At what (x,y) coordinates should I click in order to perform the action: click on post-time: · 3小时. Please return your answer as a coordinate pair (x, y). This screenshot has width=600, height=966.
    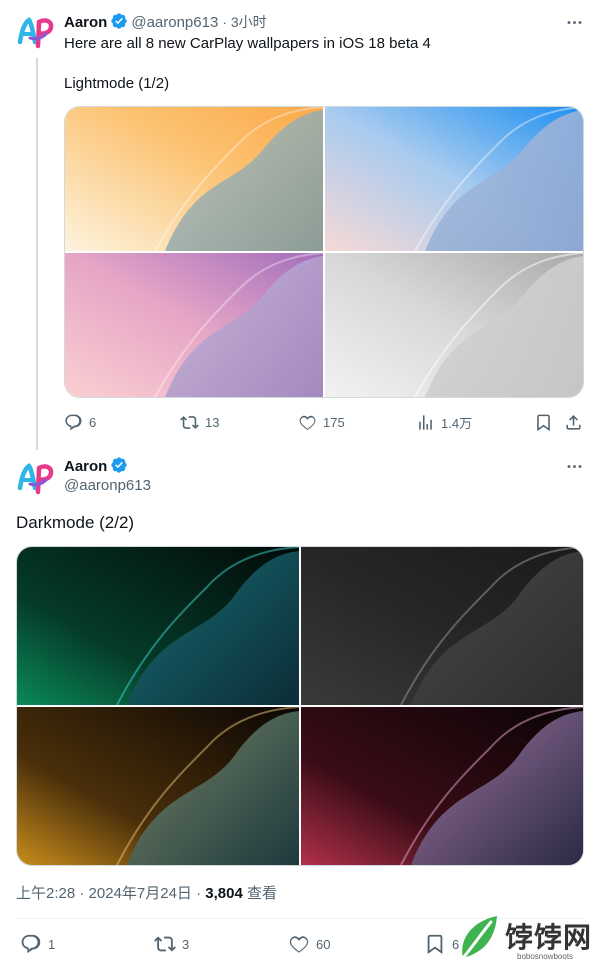
    Looking at the image, I should click on (244, 22).